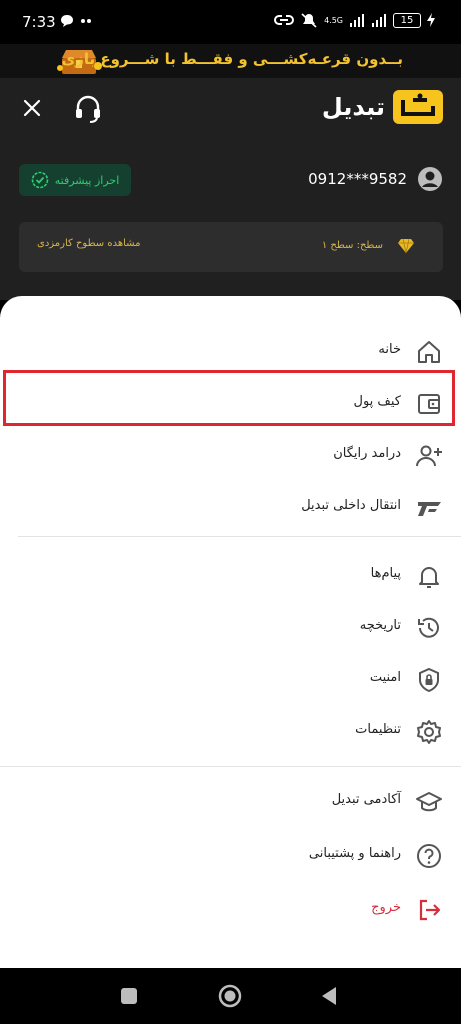 Image resolution: width=461 pixels, height=1024 pixels. Describe the element at coordinates (407, 20) in the screenshot. I see `battery-indicator: 15` at that location.